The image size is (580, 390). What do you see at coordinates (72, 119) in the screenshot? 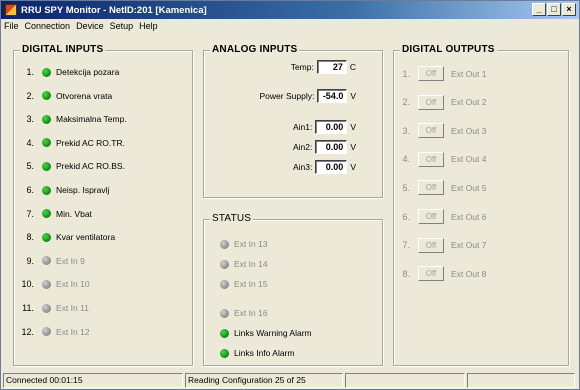
I see `digital-input-row: 3. Maksimalna Temp.` at bounding box center [72, 119].